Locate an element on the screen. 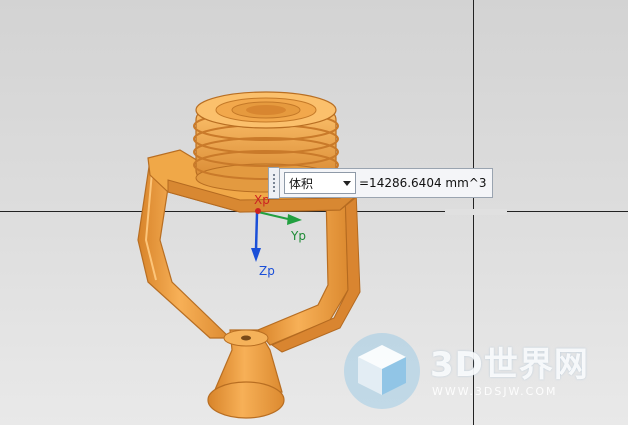 Image resolution: width=628 pixels, height=425 pixels. volume-result-text: =14286.6404 mm^3 is located at coordinates (423, 183).